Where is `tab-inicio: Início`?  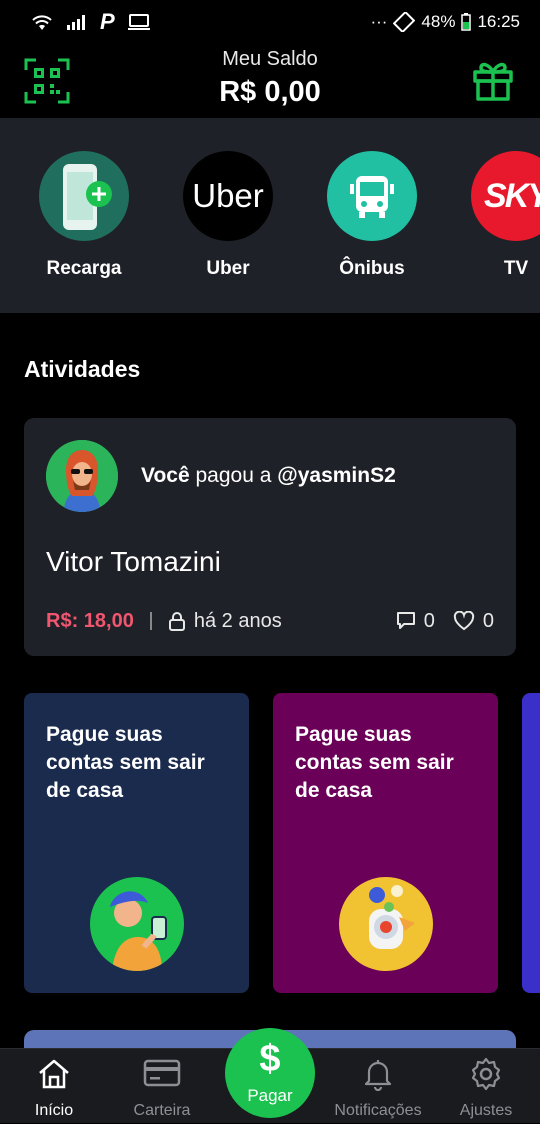
tab-inicio: Início is located at coordinates (54, 1086).